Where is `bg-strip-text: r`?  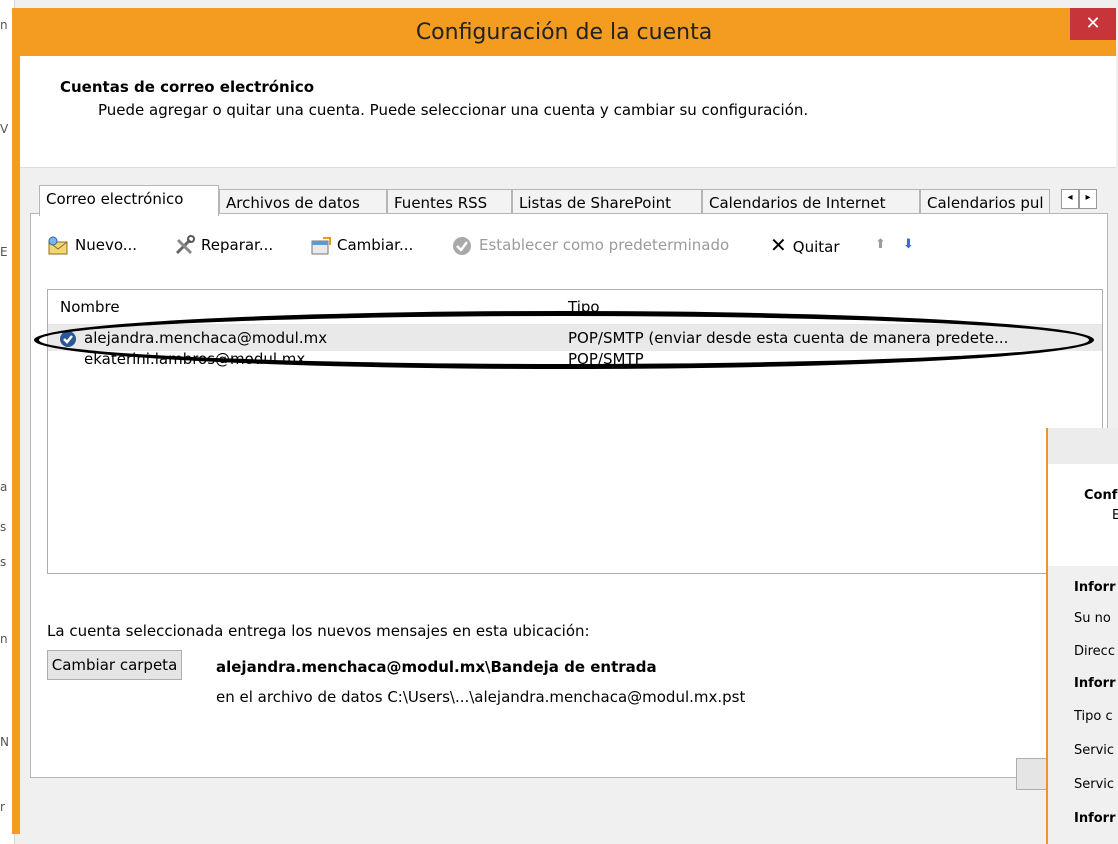 bg-strip-text: r is located at coordinates (2, 807).